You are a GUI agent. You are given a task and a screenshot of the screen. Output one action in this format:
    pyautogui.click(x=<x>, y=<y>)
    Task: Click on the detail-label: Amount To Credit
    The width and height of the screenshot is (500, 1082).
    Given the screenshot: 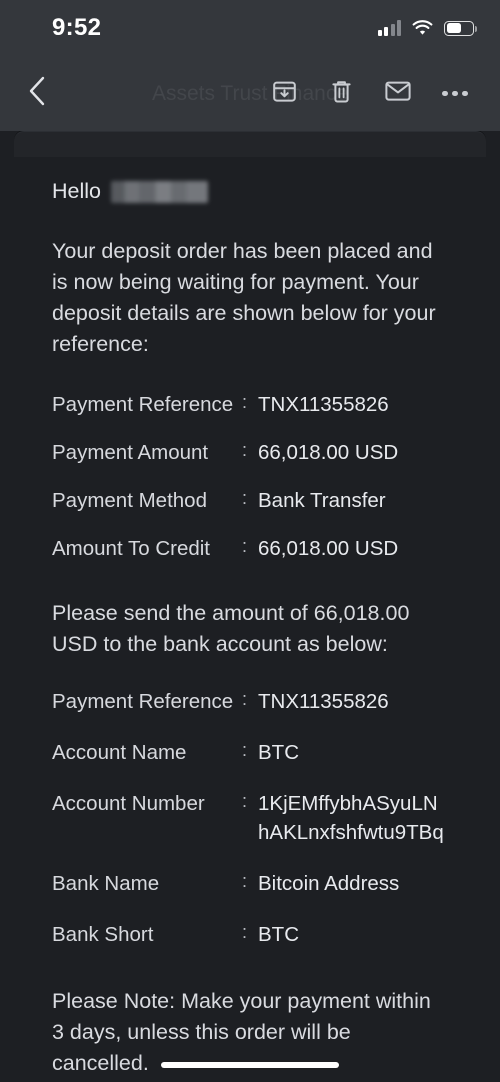 What is the action you would take?
    pyautogui.click(x=131, y=548)
    